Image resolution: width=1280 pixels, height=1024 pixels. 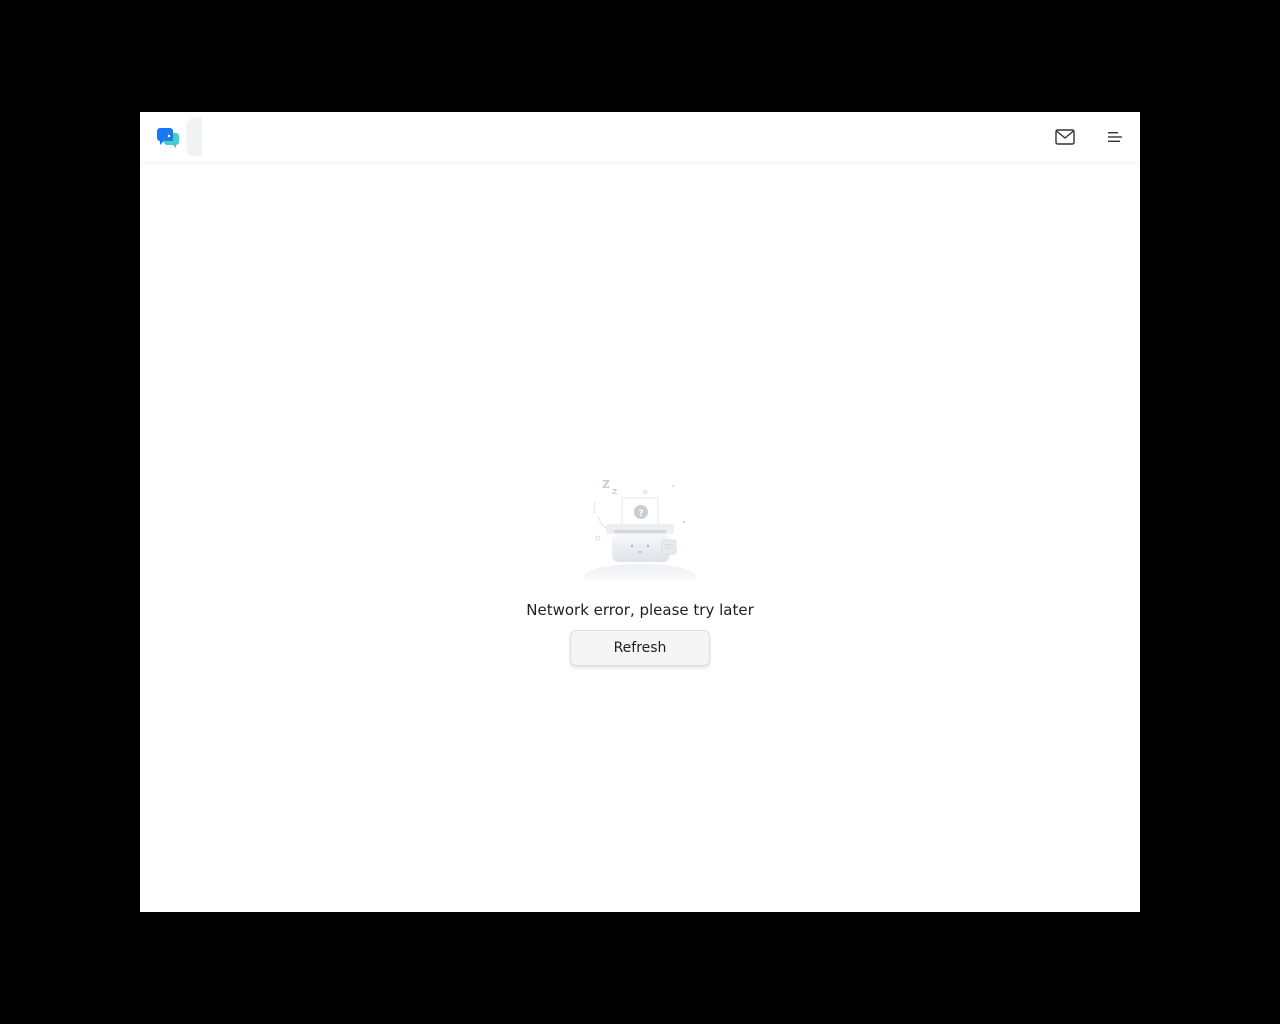 I want to click on hamburger-menu-icon, so click(x=1115, y=137).